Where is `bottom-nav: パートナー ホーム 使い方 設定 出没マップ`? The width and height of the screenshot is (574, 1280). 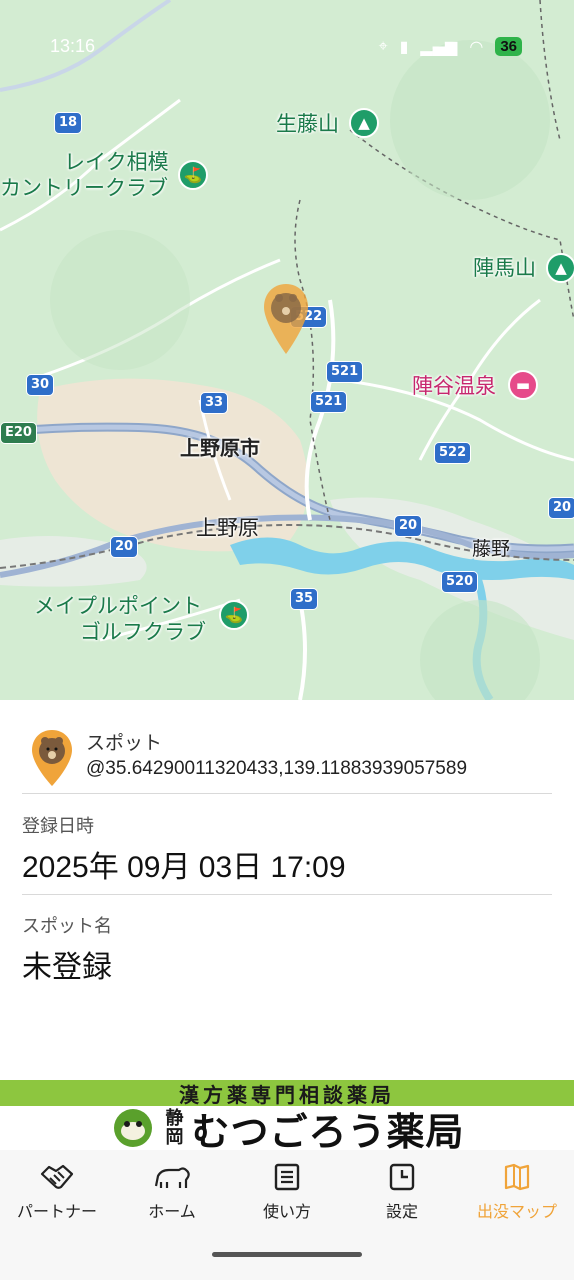
bottom-nav: パートナー ホーム 使い方 設定 出没マップ is located at coordinates (287, 1215).